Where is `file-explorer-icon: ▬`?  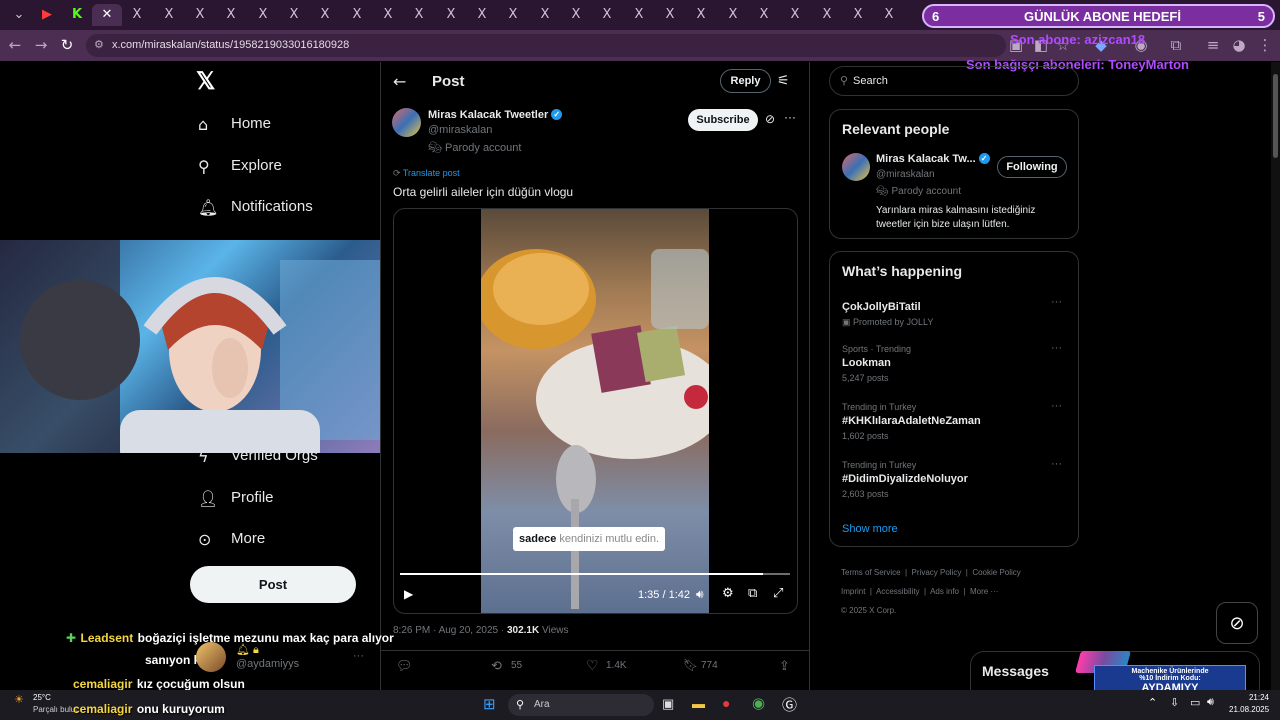 file-explorer-icon: ▬ is located at coordinates (698, 703).